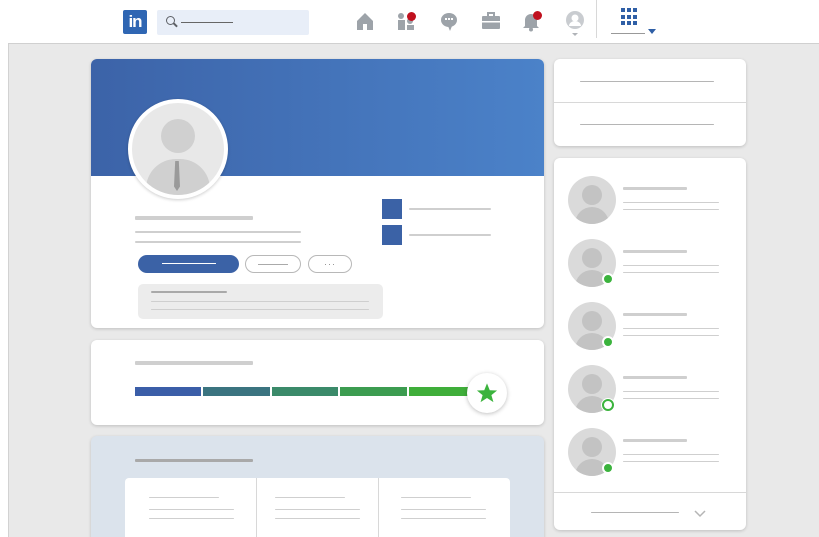 This screenshot has width=819, height=537. I want to click on linkedin-logo: in, so click(135, 22).